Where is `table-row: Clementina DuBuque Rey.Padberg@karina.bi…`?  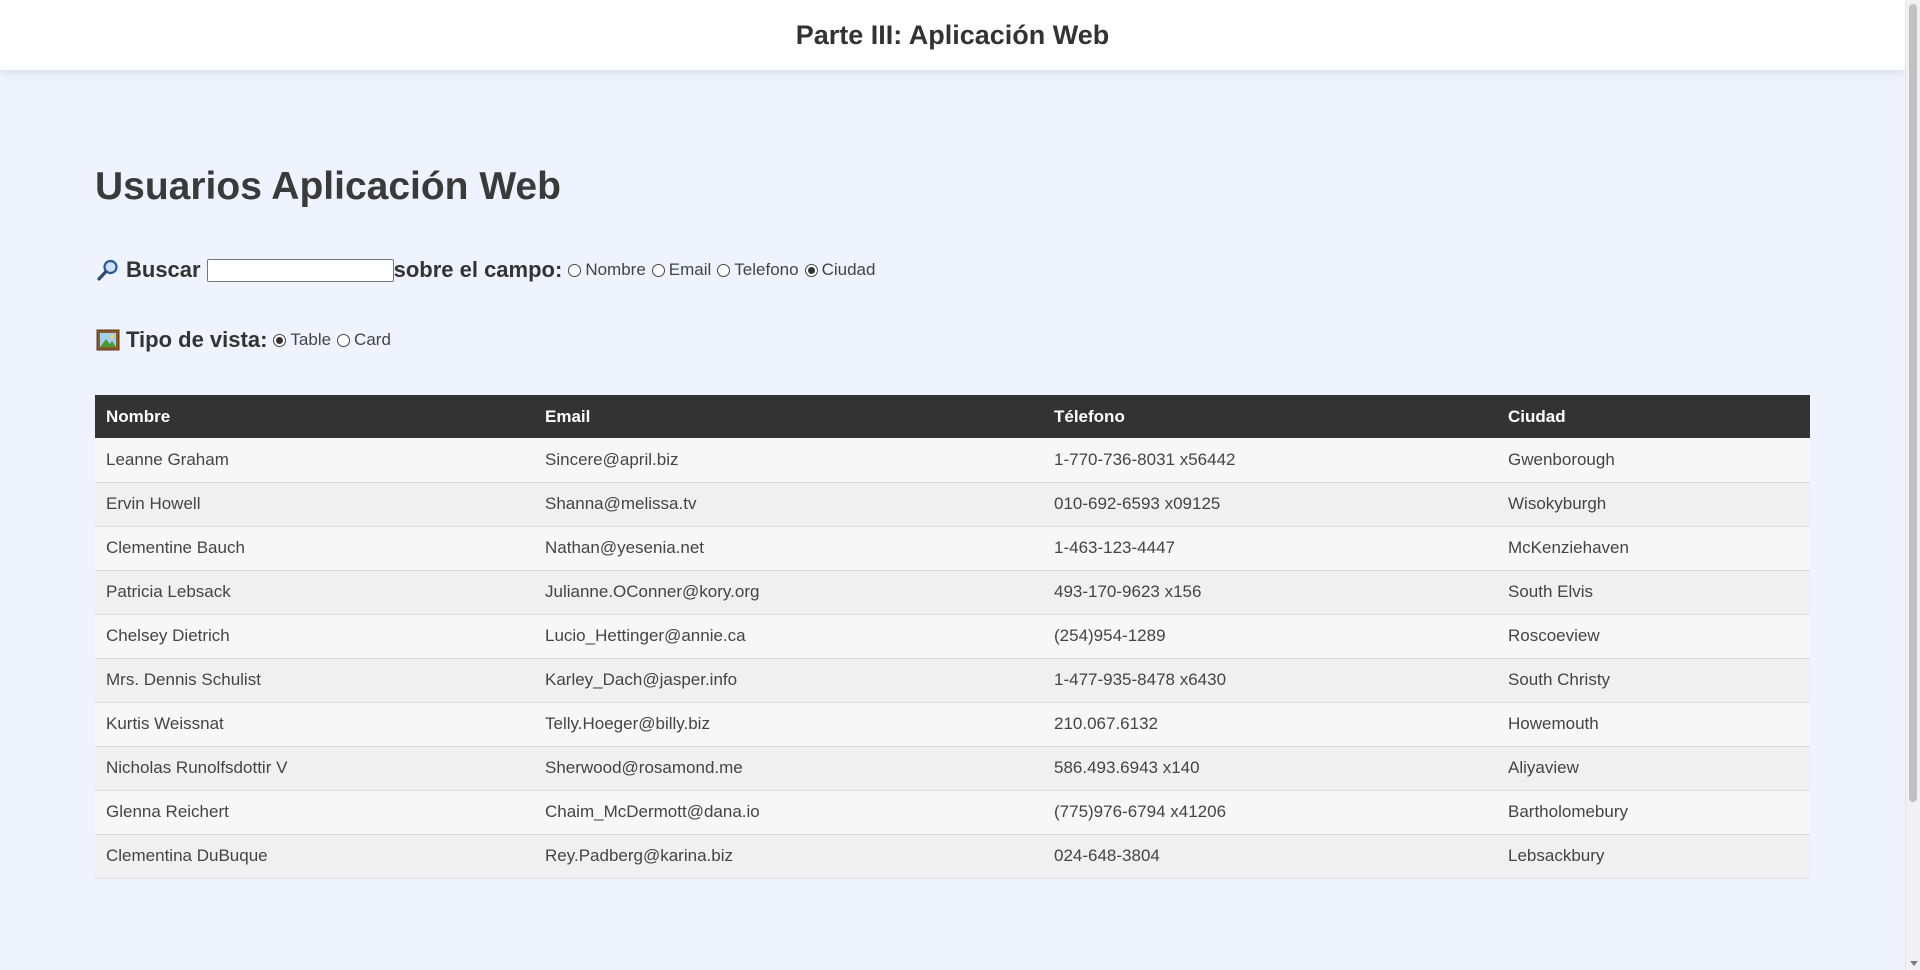
table-row: Clementina DuBuque Rey.Padberg@karina.bi… is located at coordinates (952, 856).